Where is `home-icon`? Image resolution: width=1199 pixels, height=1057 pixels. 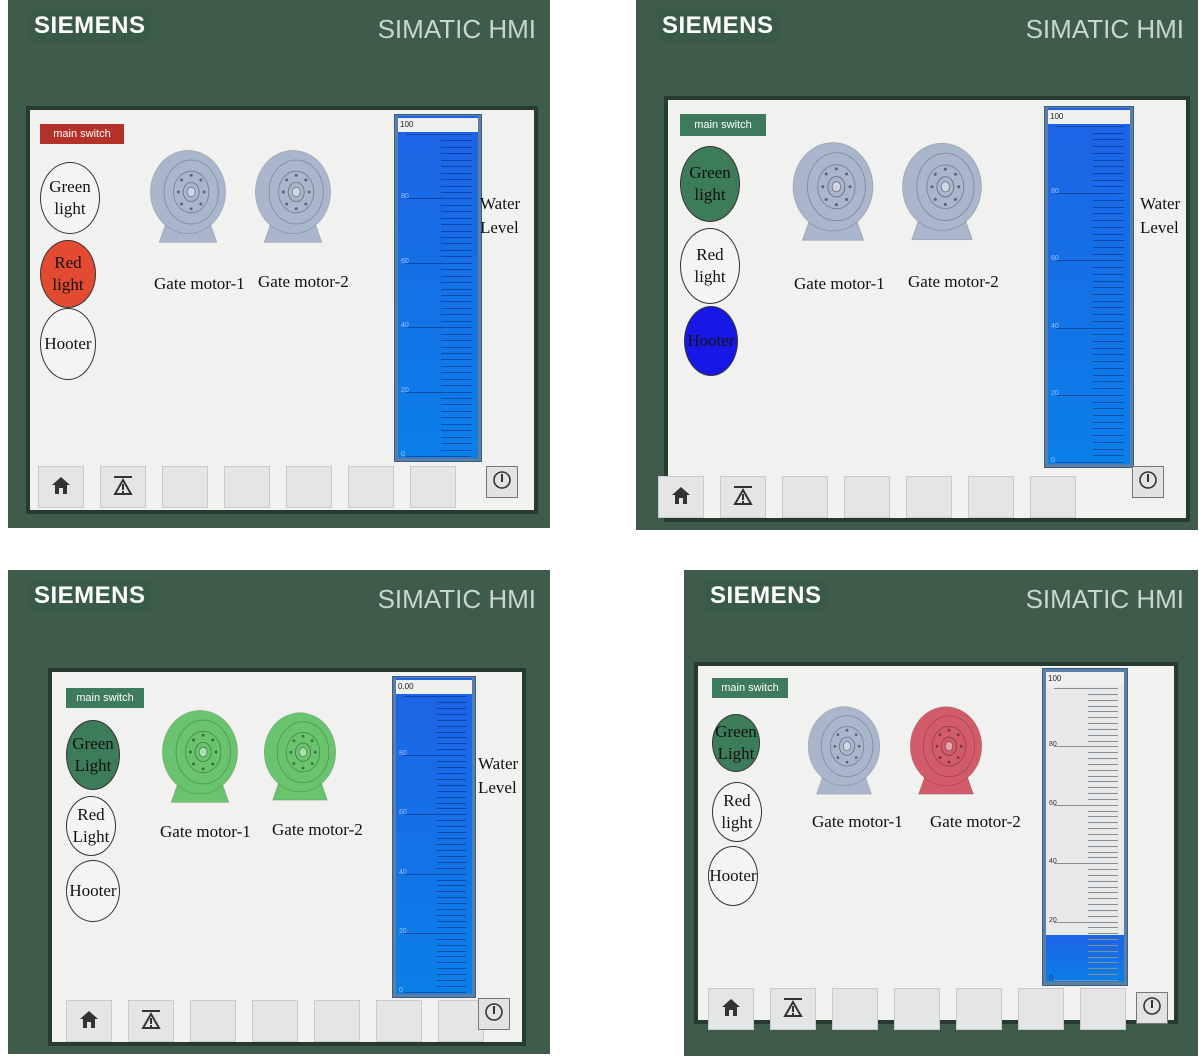 home-icon is located at coordinates (681, 497).